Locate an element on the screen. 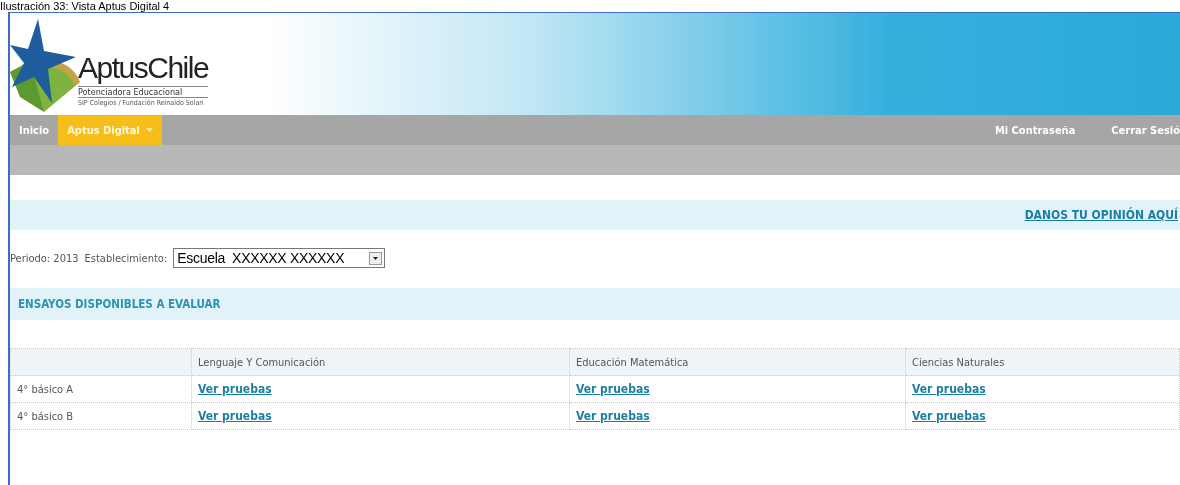 This screenshot has width=1180, height=485. section-title: ENSAYOS DISPONIBLES A EVALUAR is located at coordinates (119, 304).